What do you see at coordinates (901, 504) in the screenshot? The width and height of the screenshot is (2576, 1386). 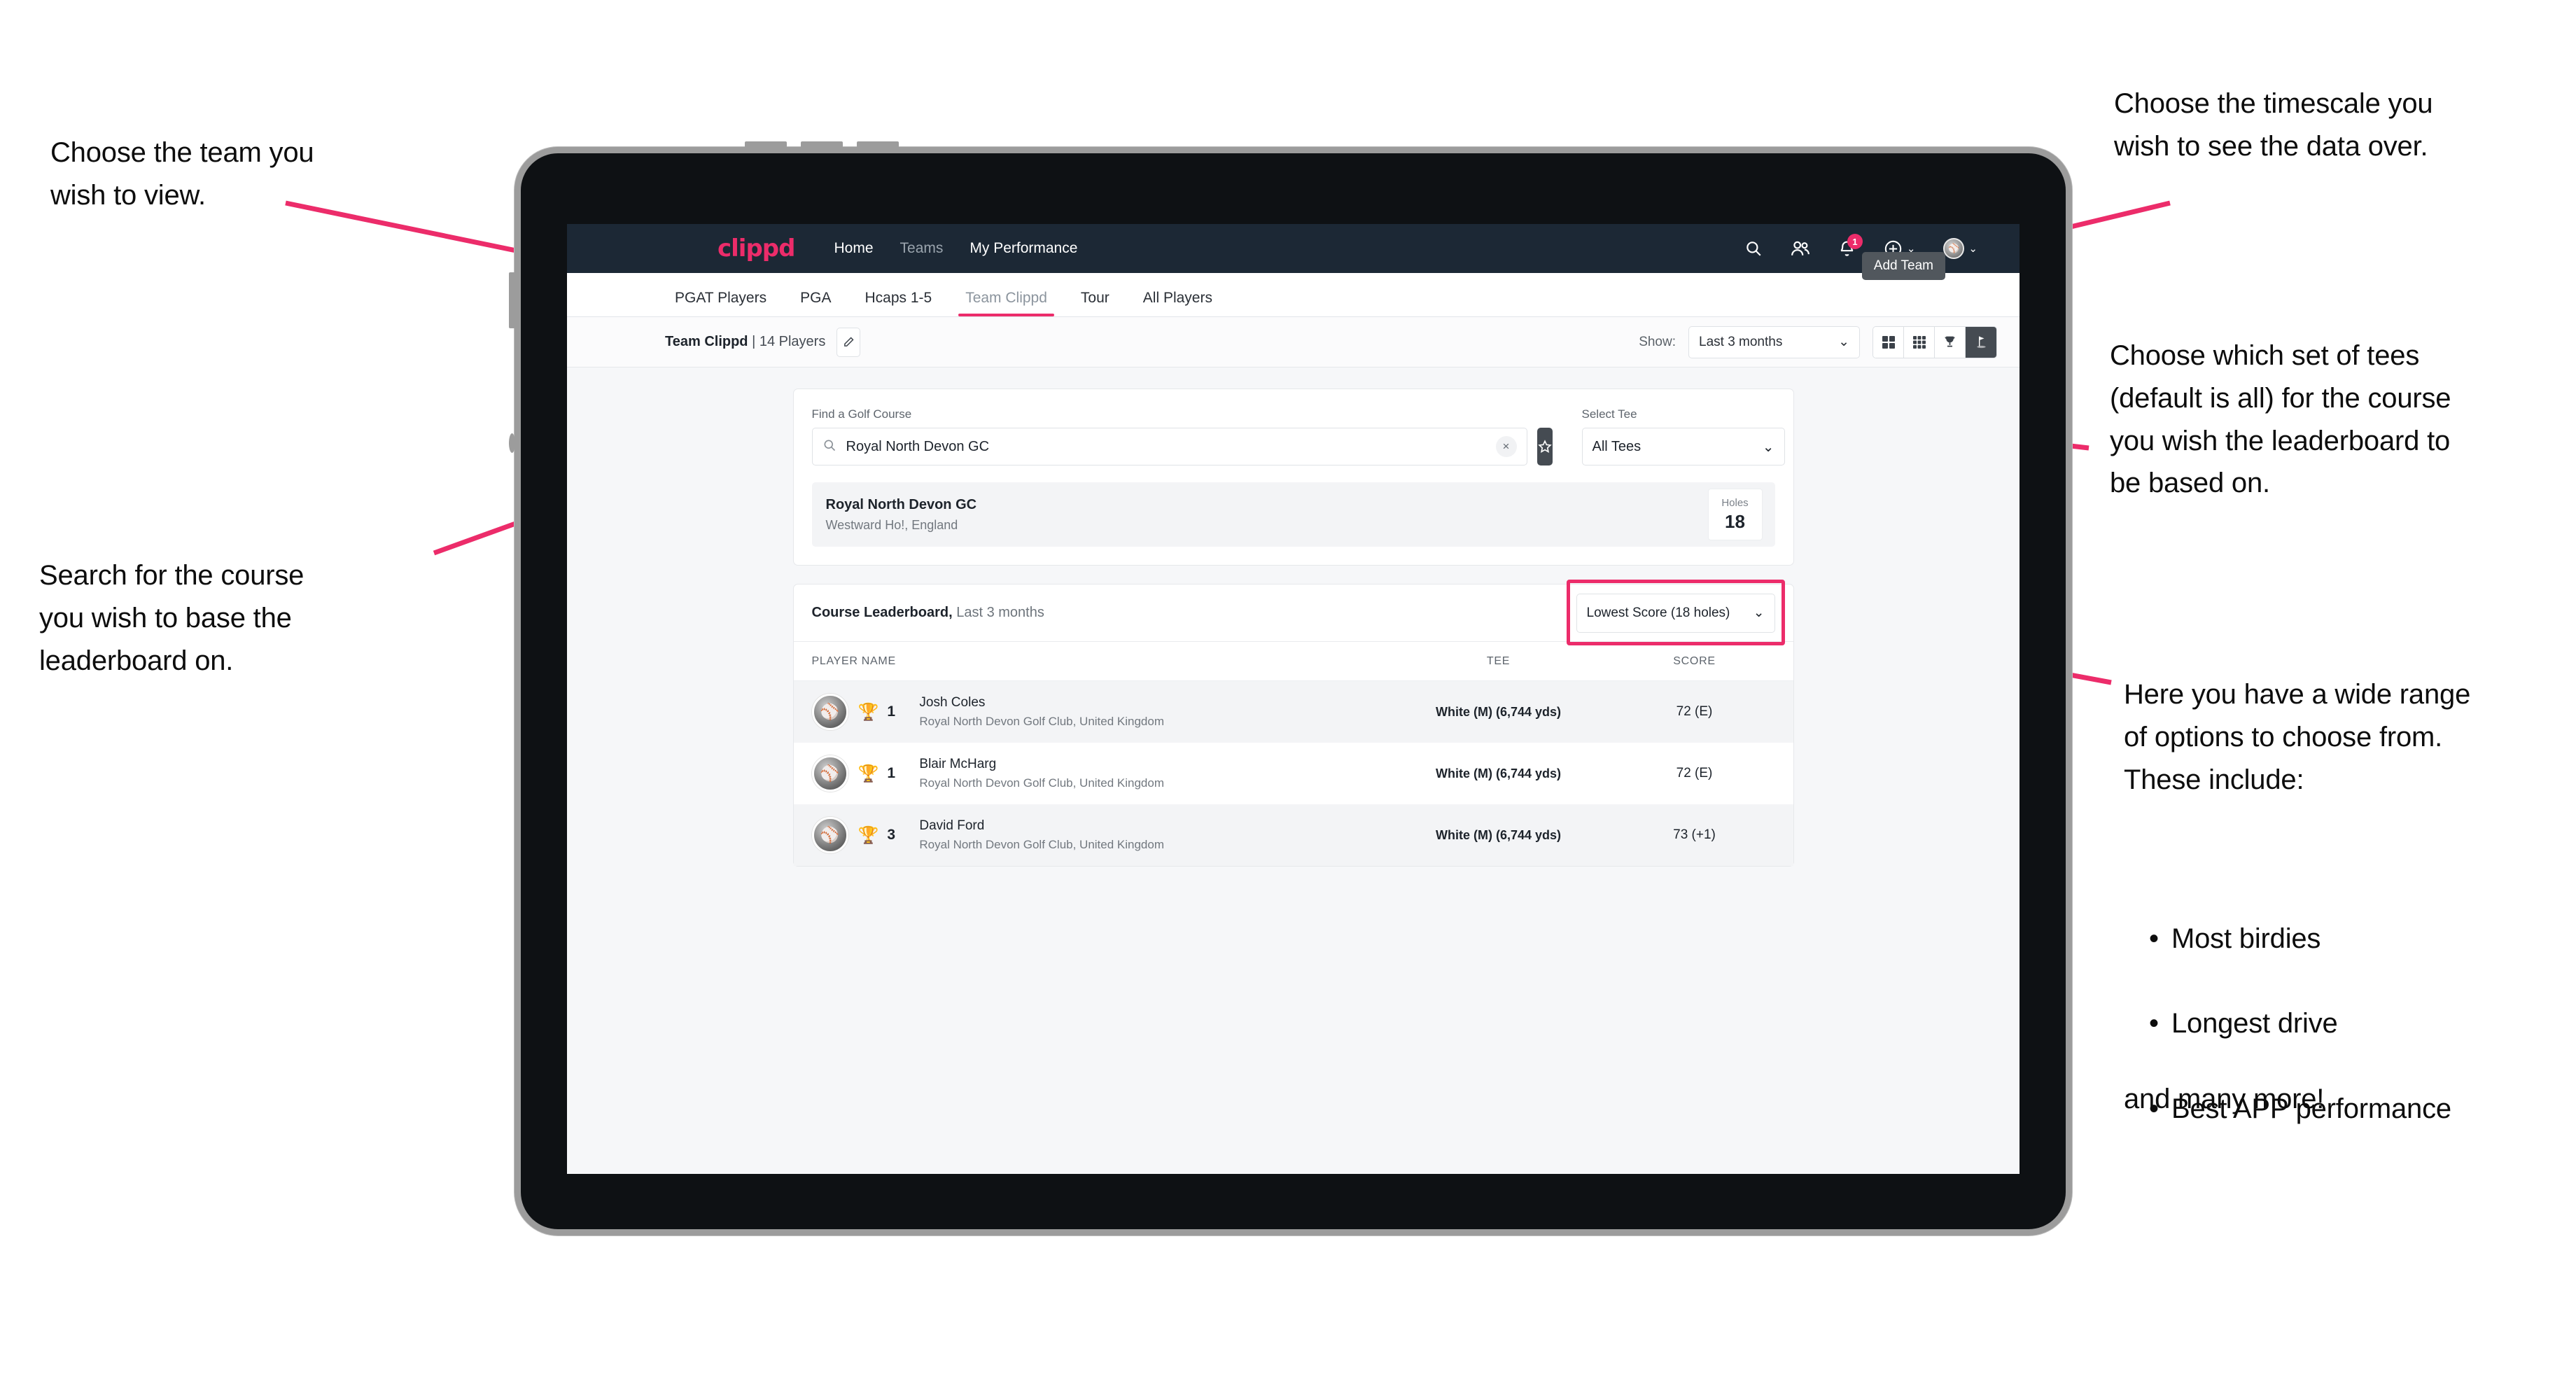 I see `course-result-name: Royal North Devon GC` at bounding box center [901, 504].